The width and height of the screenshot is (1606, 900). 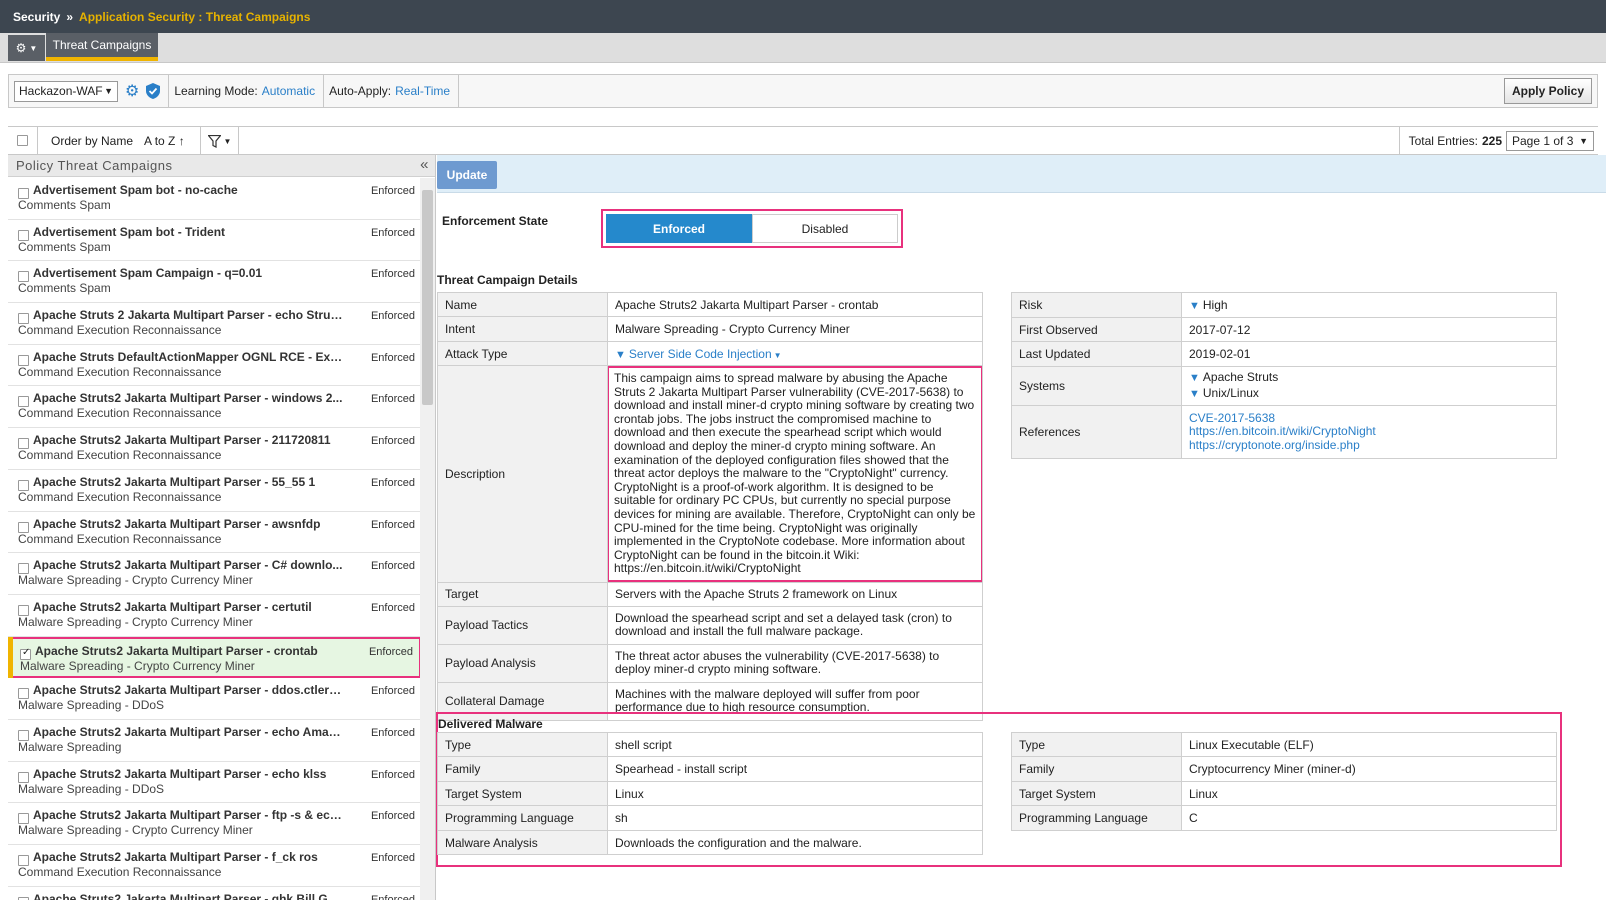 What do you see at coordinates (61, 91) in the screenshot?
I see `policy-select-value: Hackazon-WAF` at bounding box center [61, 91].